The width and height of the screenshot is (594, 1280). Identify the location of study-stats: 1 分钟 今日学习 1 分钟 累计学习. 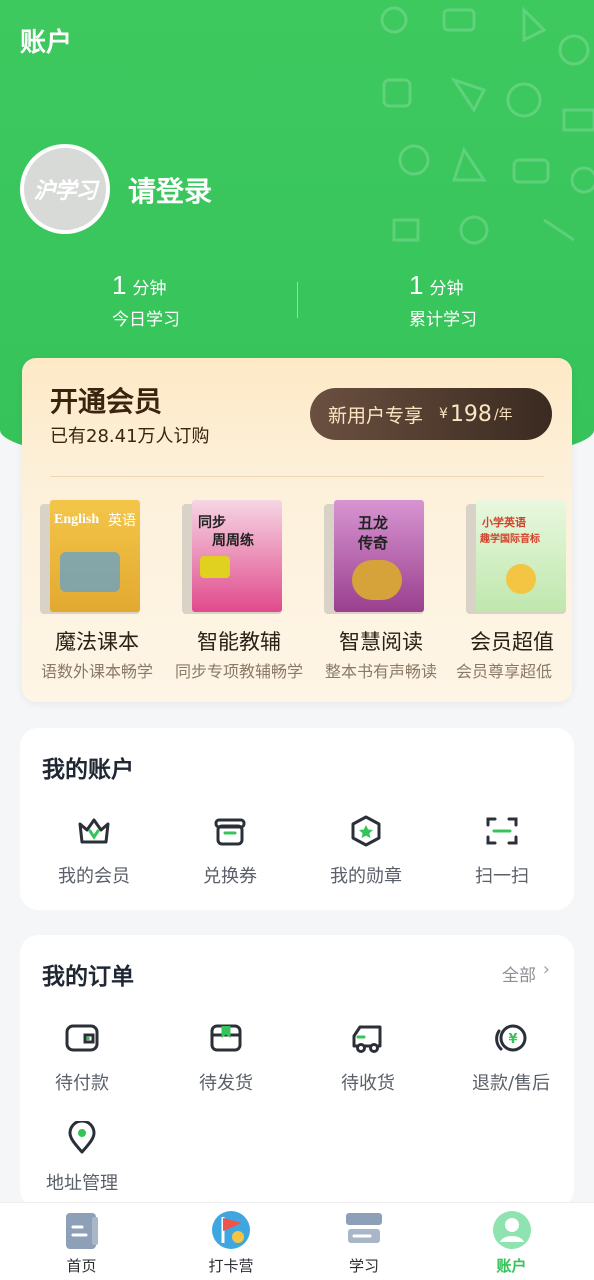
(297, 305).